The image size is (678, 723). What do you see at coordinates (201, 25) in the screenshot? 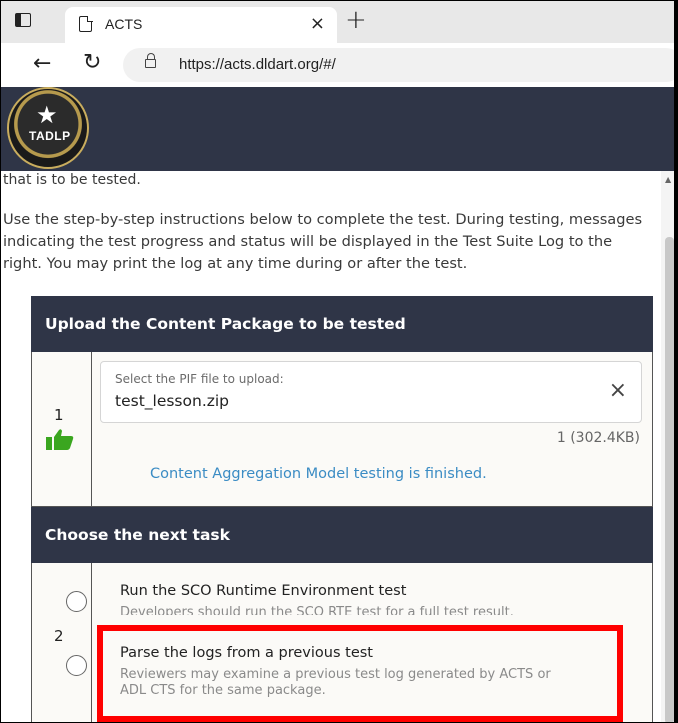
I see `tab-acts: ACTS ×` at bounding box center [201, 25].